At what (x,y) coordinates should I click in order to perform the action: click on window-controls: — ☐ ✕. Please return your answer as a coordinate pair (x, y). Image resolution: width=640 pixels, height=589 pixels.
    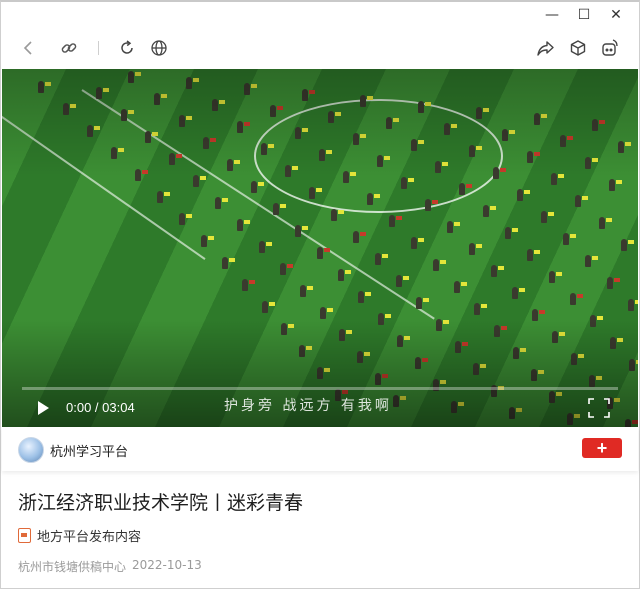
    Looking at the image, I should click on (584, 15).